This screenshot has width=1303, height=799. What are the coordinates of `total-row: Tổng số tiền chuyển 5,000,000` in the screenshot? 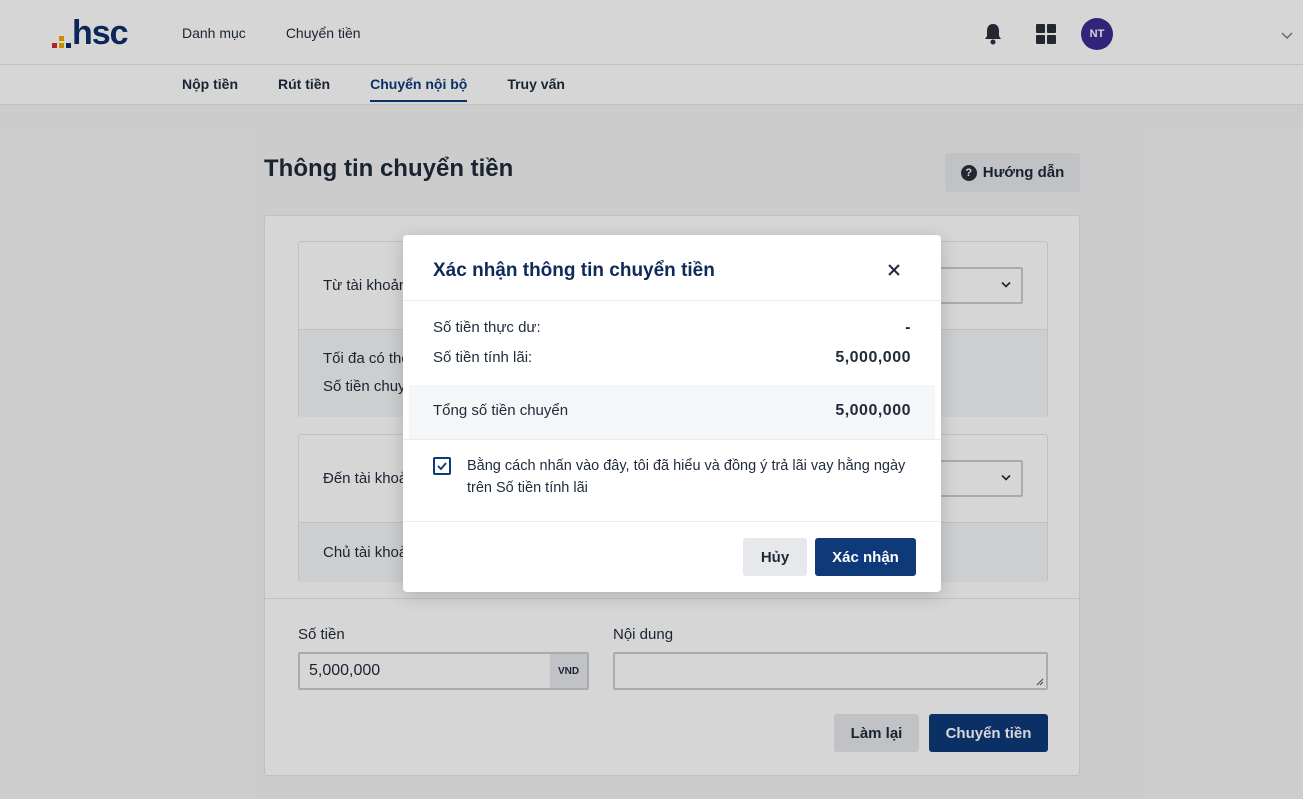 It's located at (672, 412).